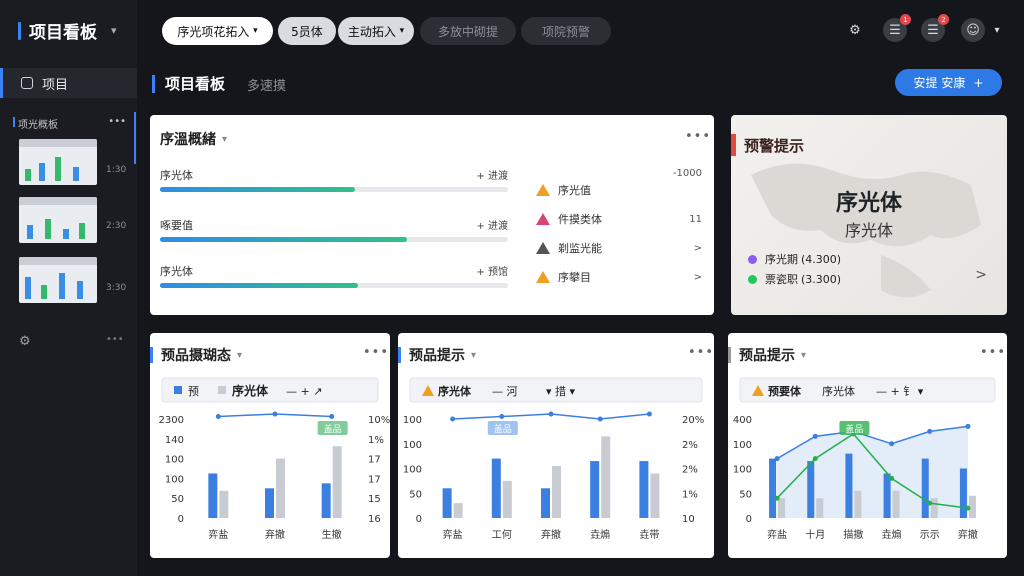 The image size is (1024, 576). What do you see at coordinates (188, 83) in the screenshot?
I see `page-title: 项目看板` at bounding box center [188, 83].